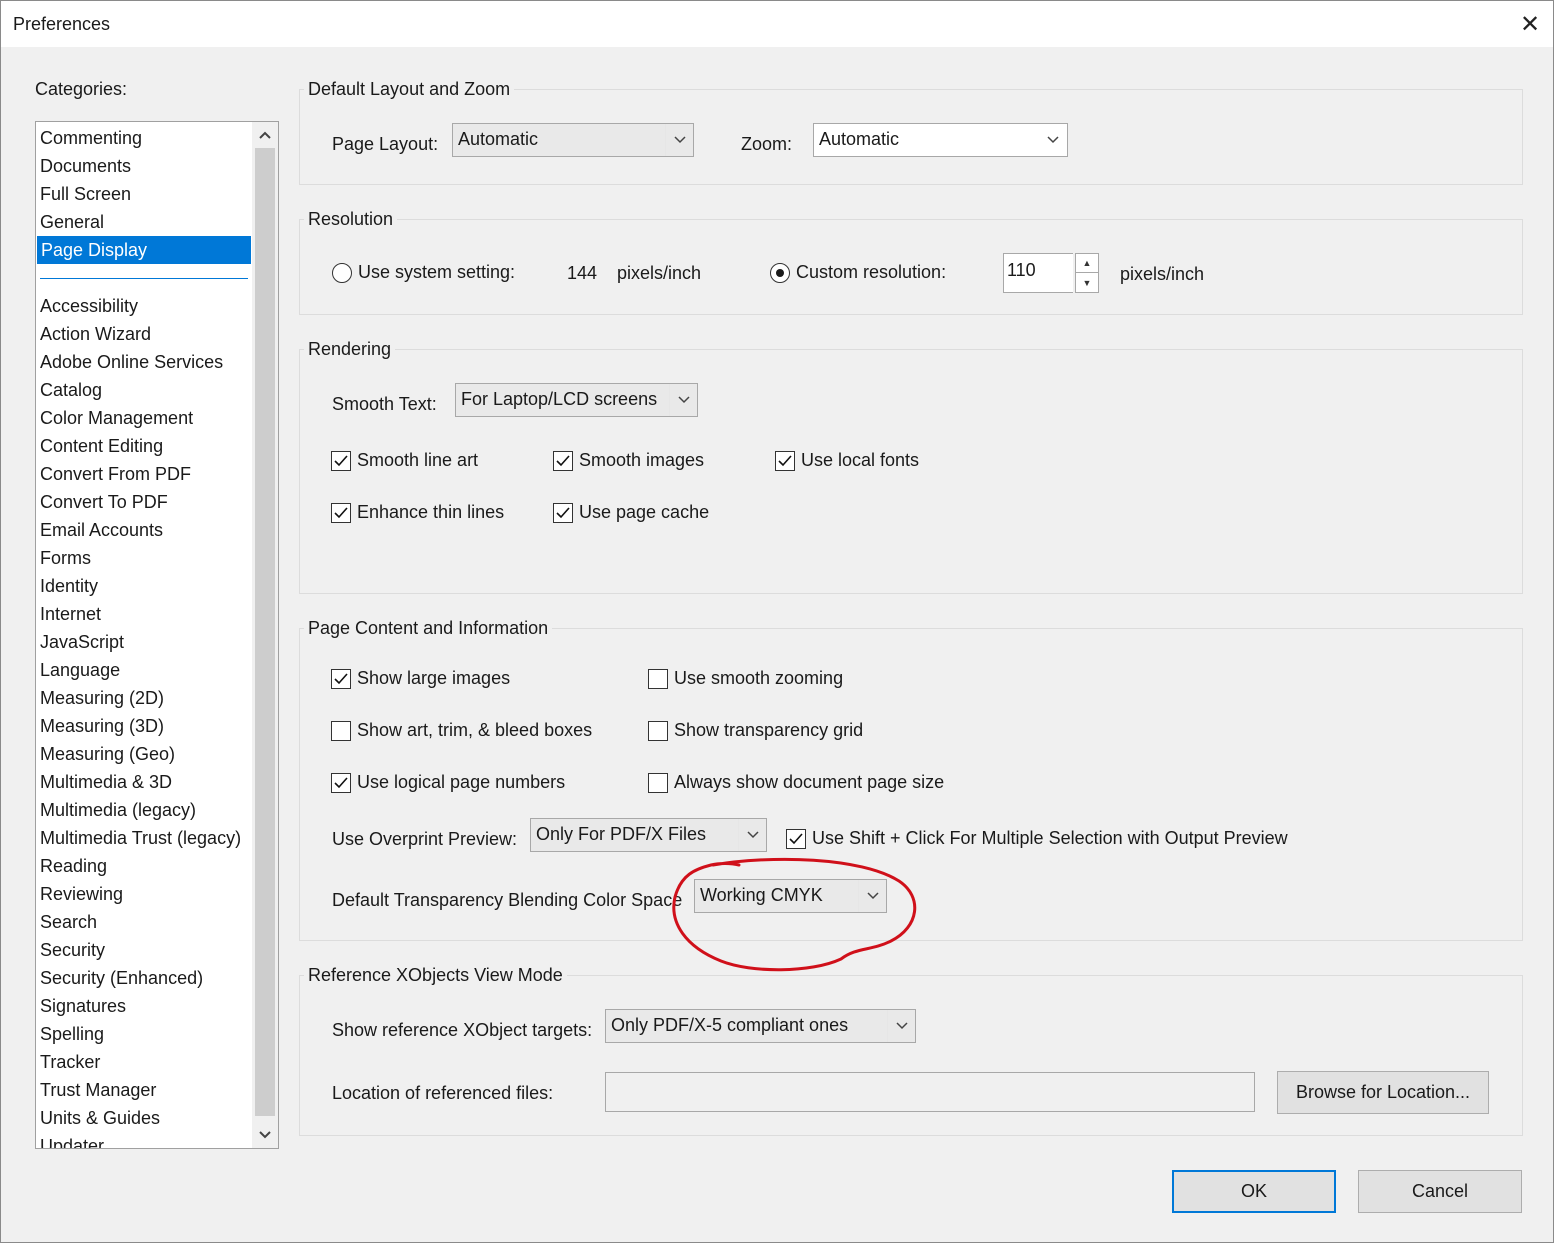 The height and width of the screenshot is (1243, 1554). What do you see at coordinates (777, 24) in the screenshot?
I see `title-bar: Preferences ✕` at bounding box center [777, 24].